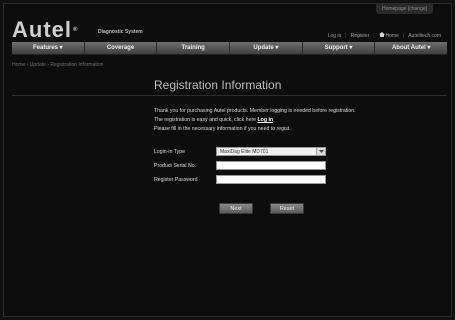 The image size is (455, 320). Describe the element at coordinates (121, 48) in the screenshot. I see `nav-coverage: Coverage` at that location.